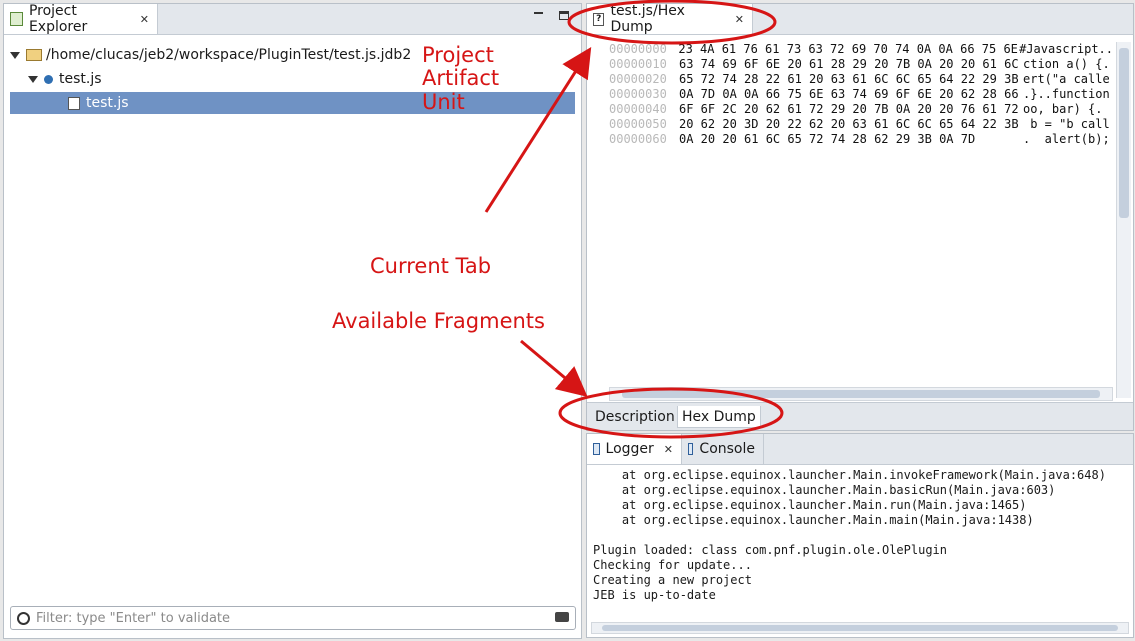 The width and height of the screenshot is (1135, 641). What do you see at coordinates (672, 580) in the screenshot?
I see `log-line: Creating a new project` at bounding box center [672, 580].